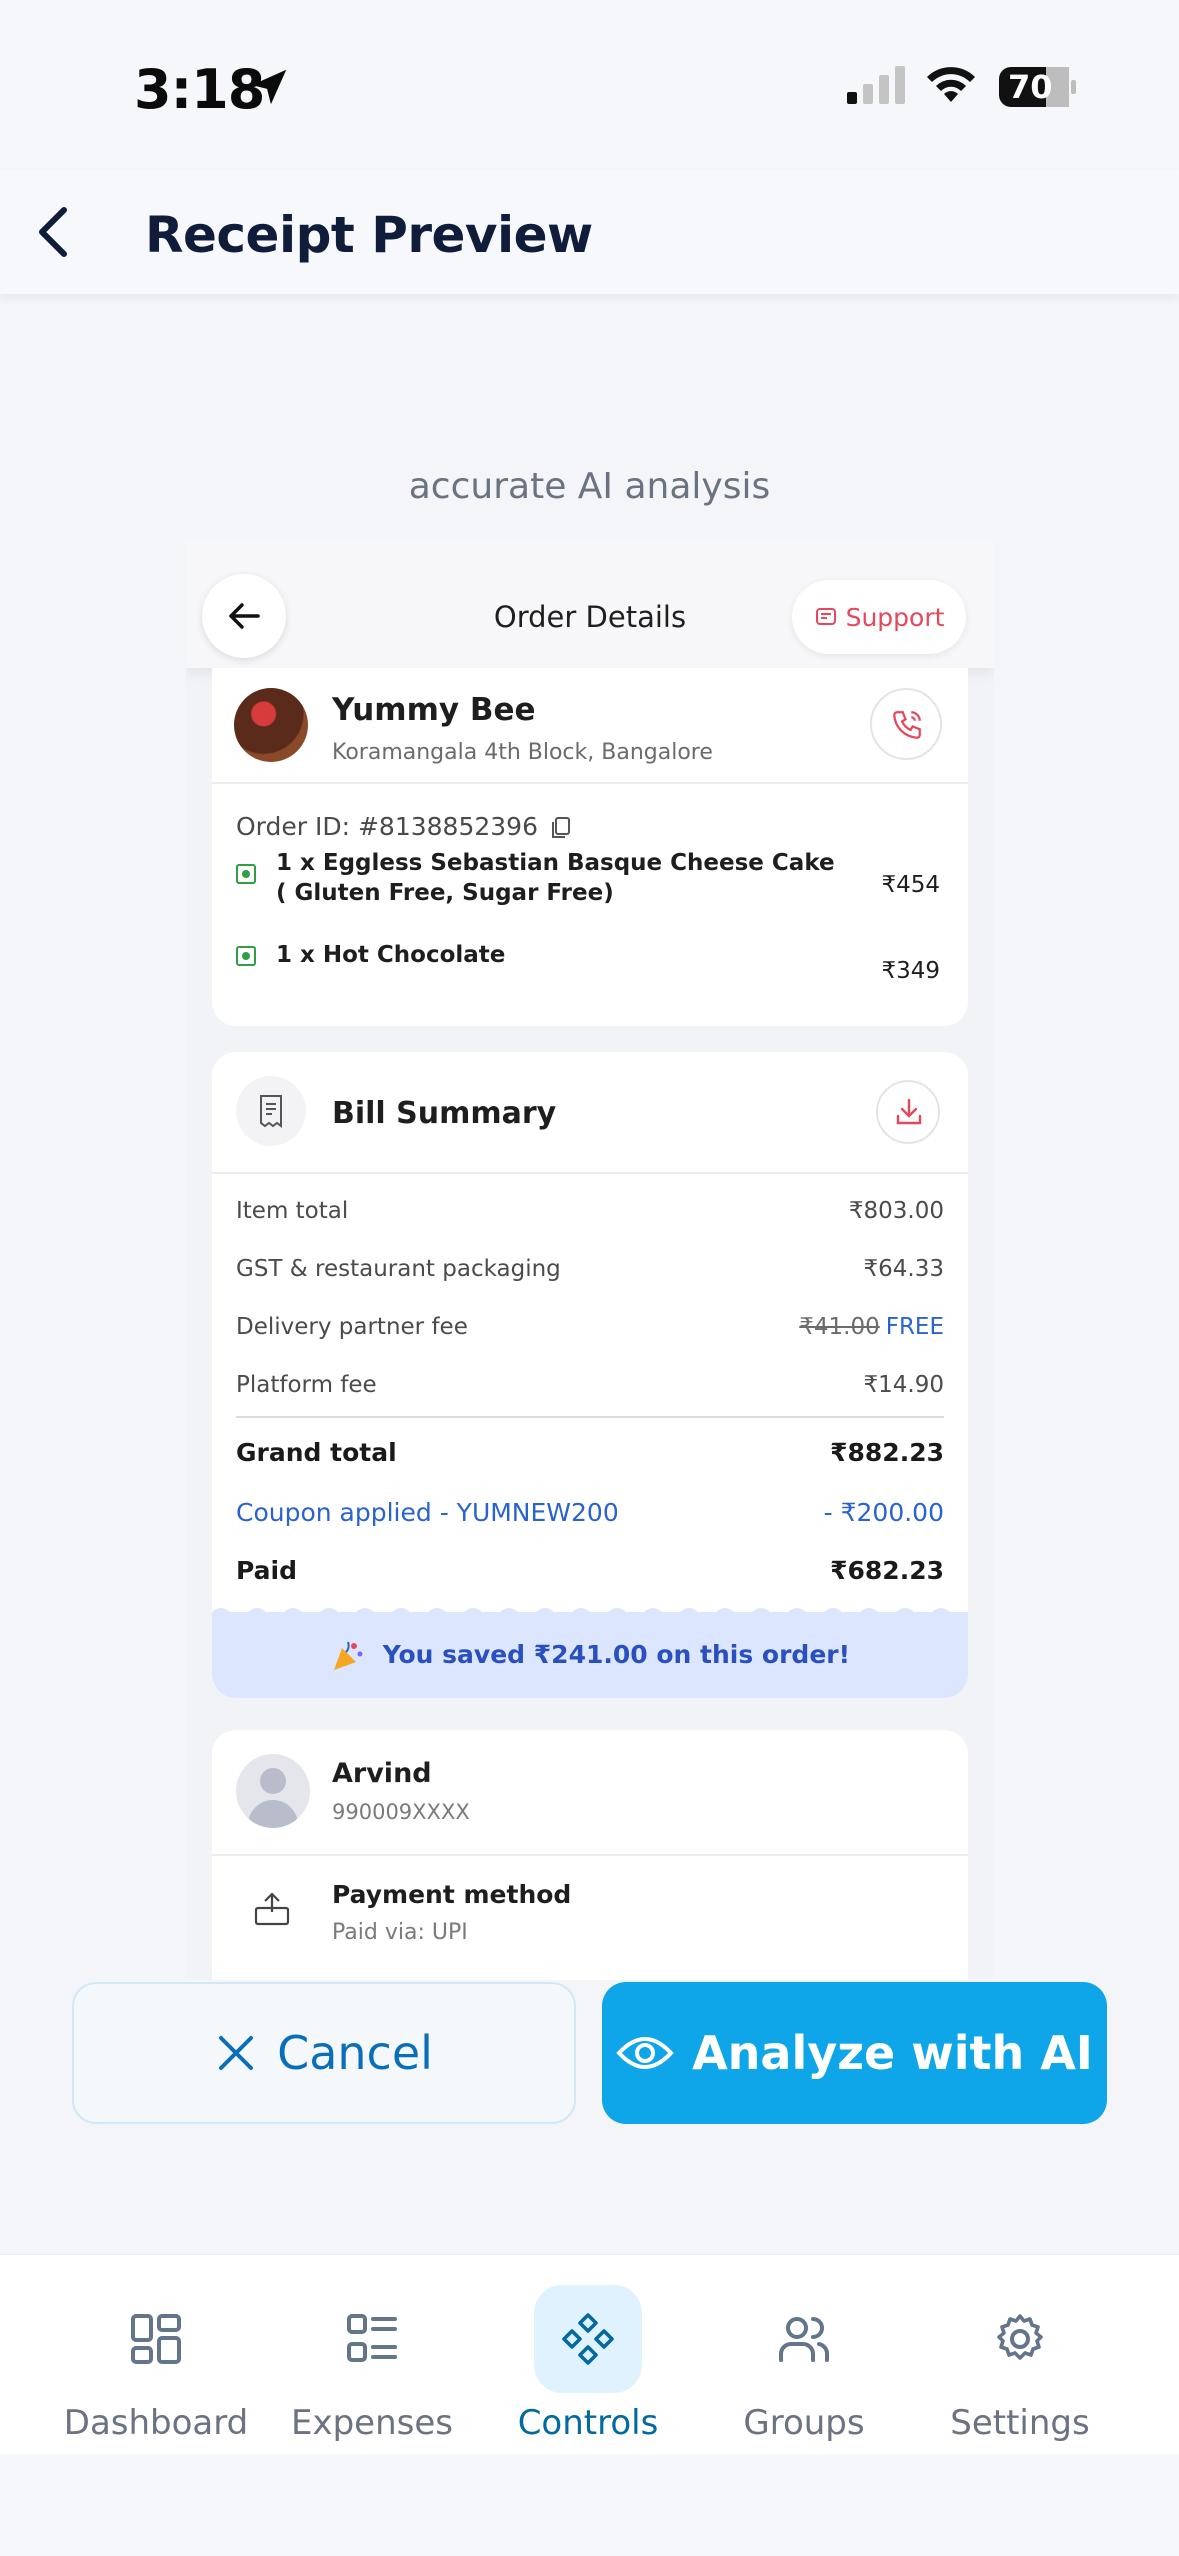 The width and height of the screenshot is (1179, 2556). I want to click on bill-row: Delivery partner fee ₹41.00 FREE, so click(590, 1327).